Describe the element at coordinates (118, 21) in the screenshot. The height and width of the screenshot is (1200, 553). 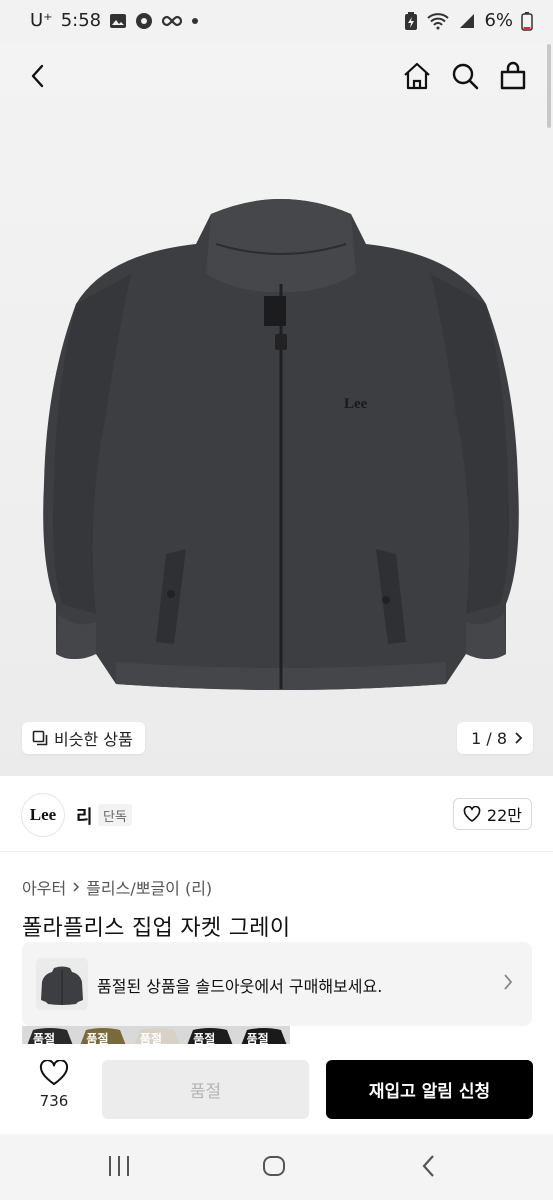
I see `gallery-icon` at that location.